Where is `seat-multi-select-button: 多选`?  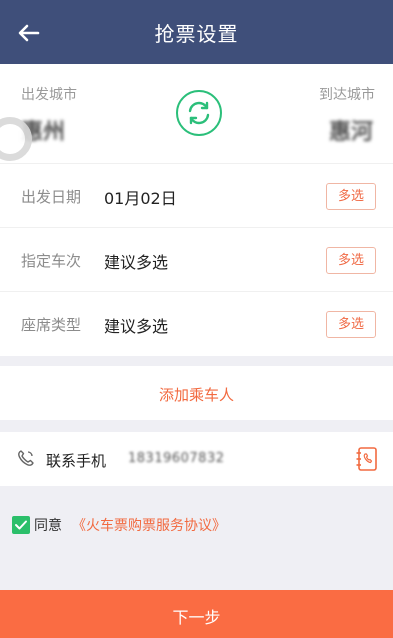 seat-multi-select-button: 多选 is located at coordinates (351, 324).